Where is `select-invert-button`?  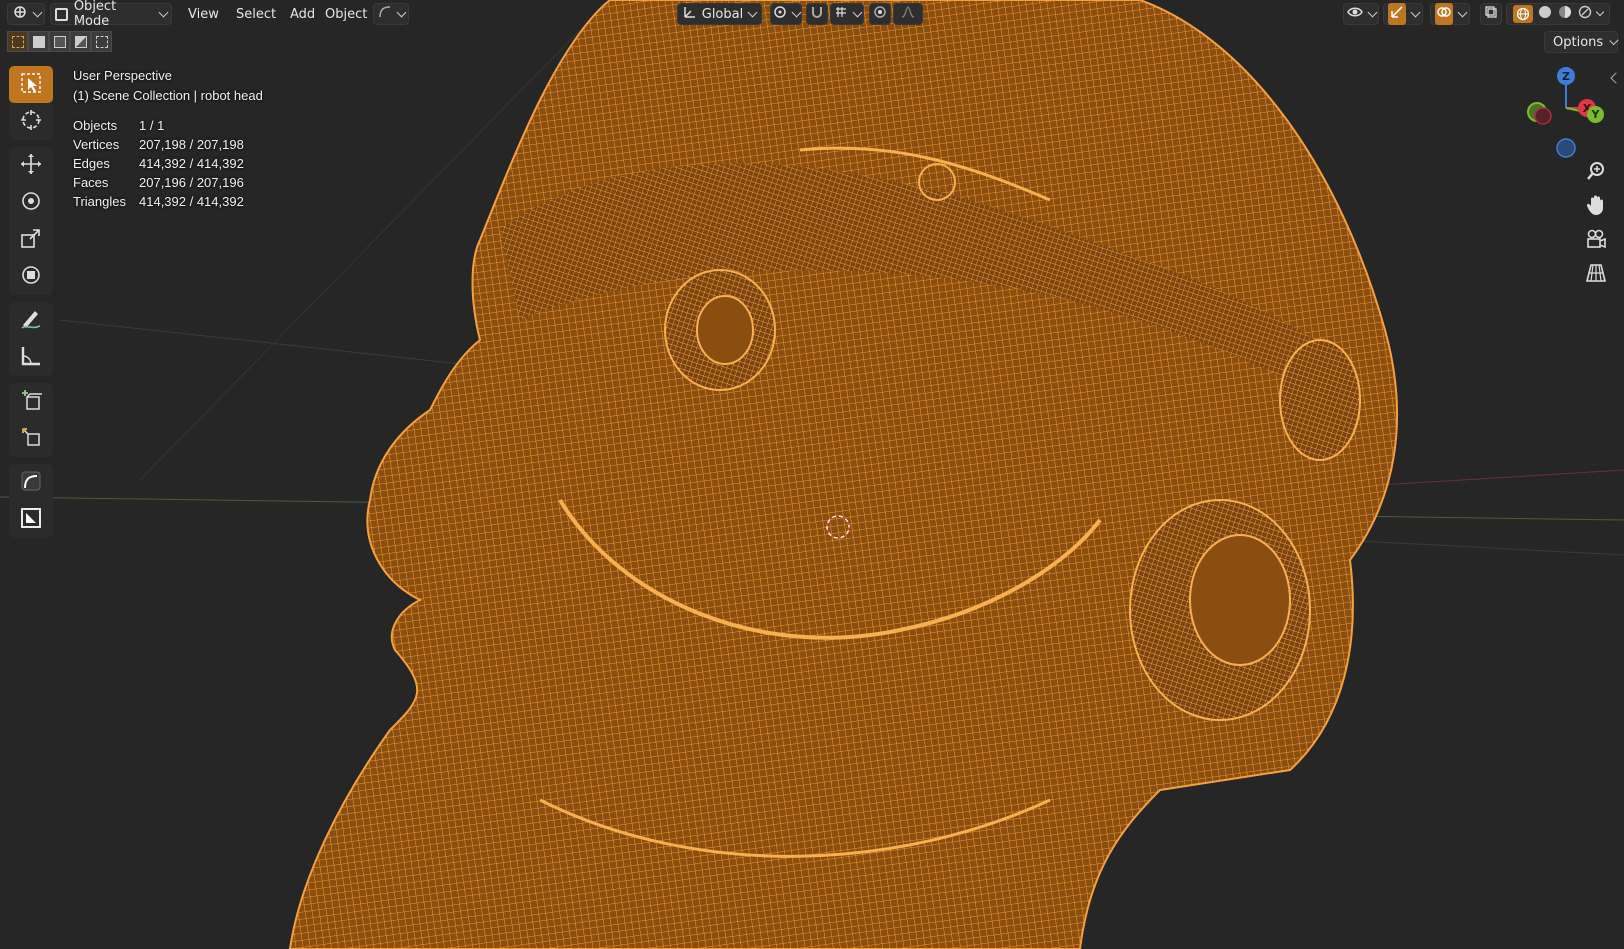 select-invert-button is located at coordinates (80, 41).